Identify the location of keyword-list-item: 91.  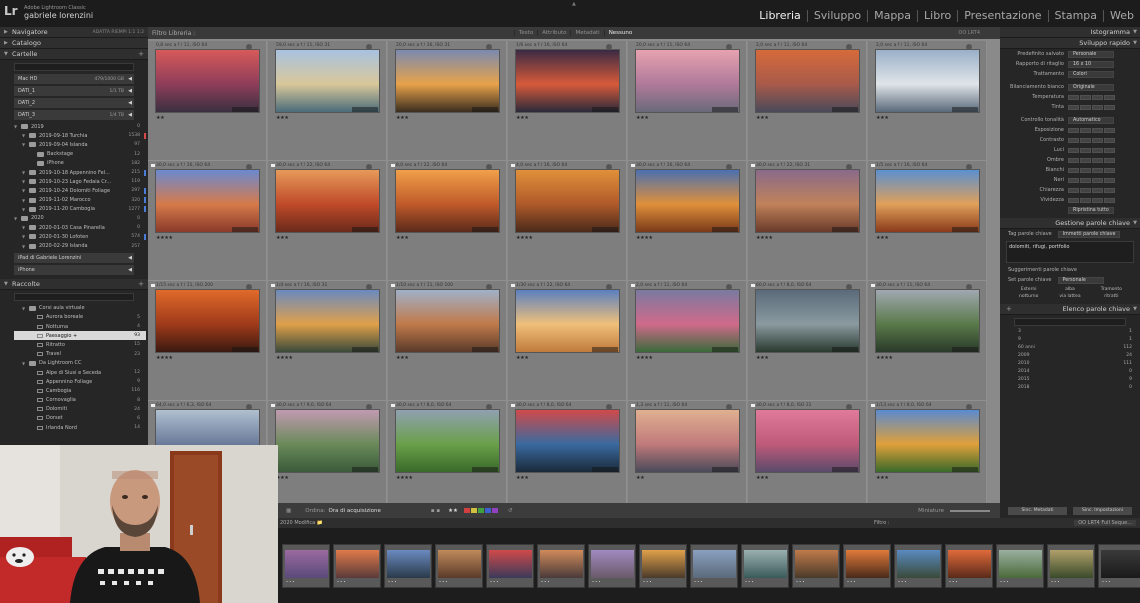
(1070, 341).